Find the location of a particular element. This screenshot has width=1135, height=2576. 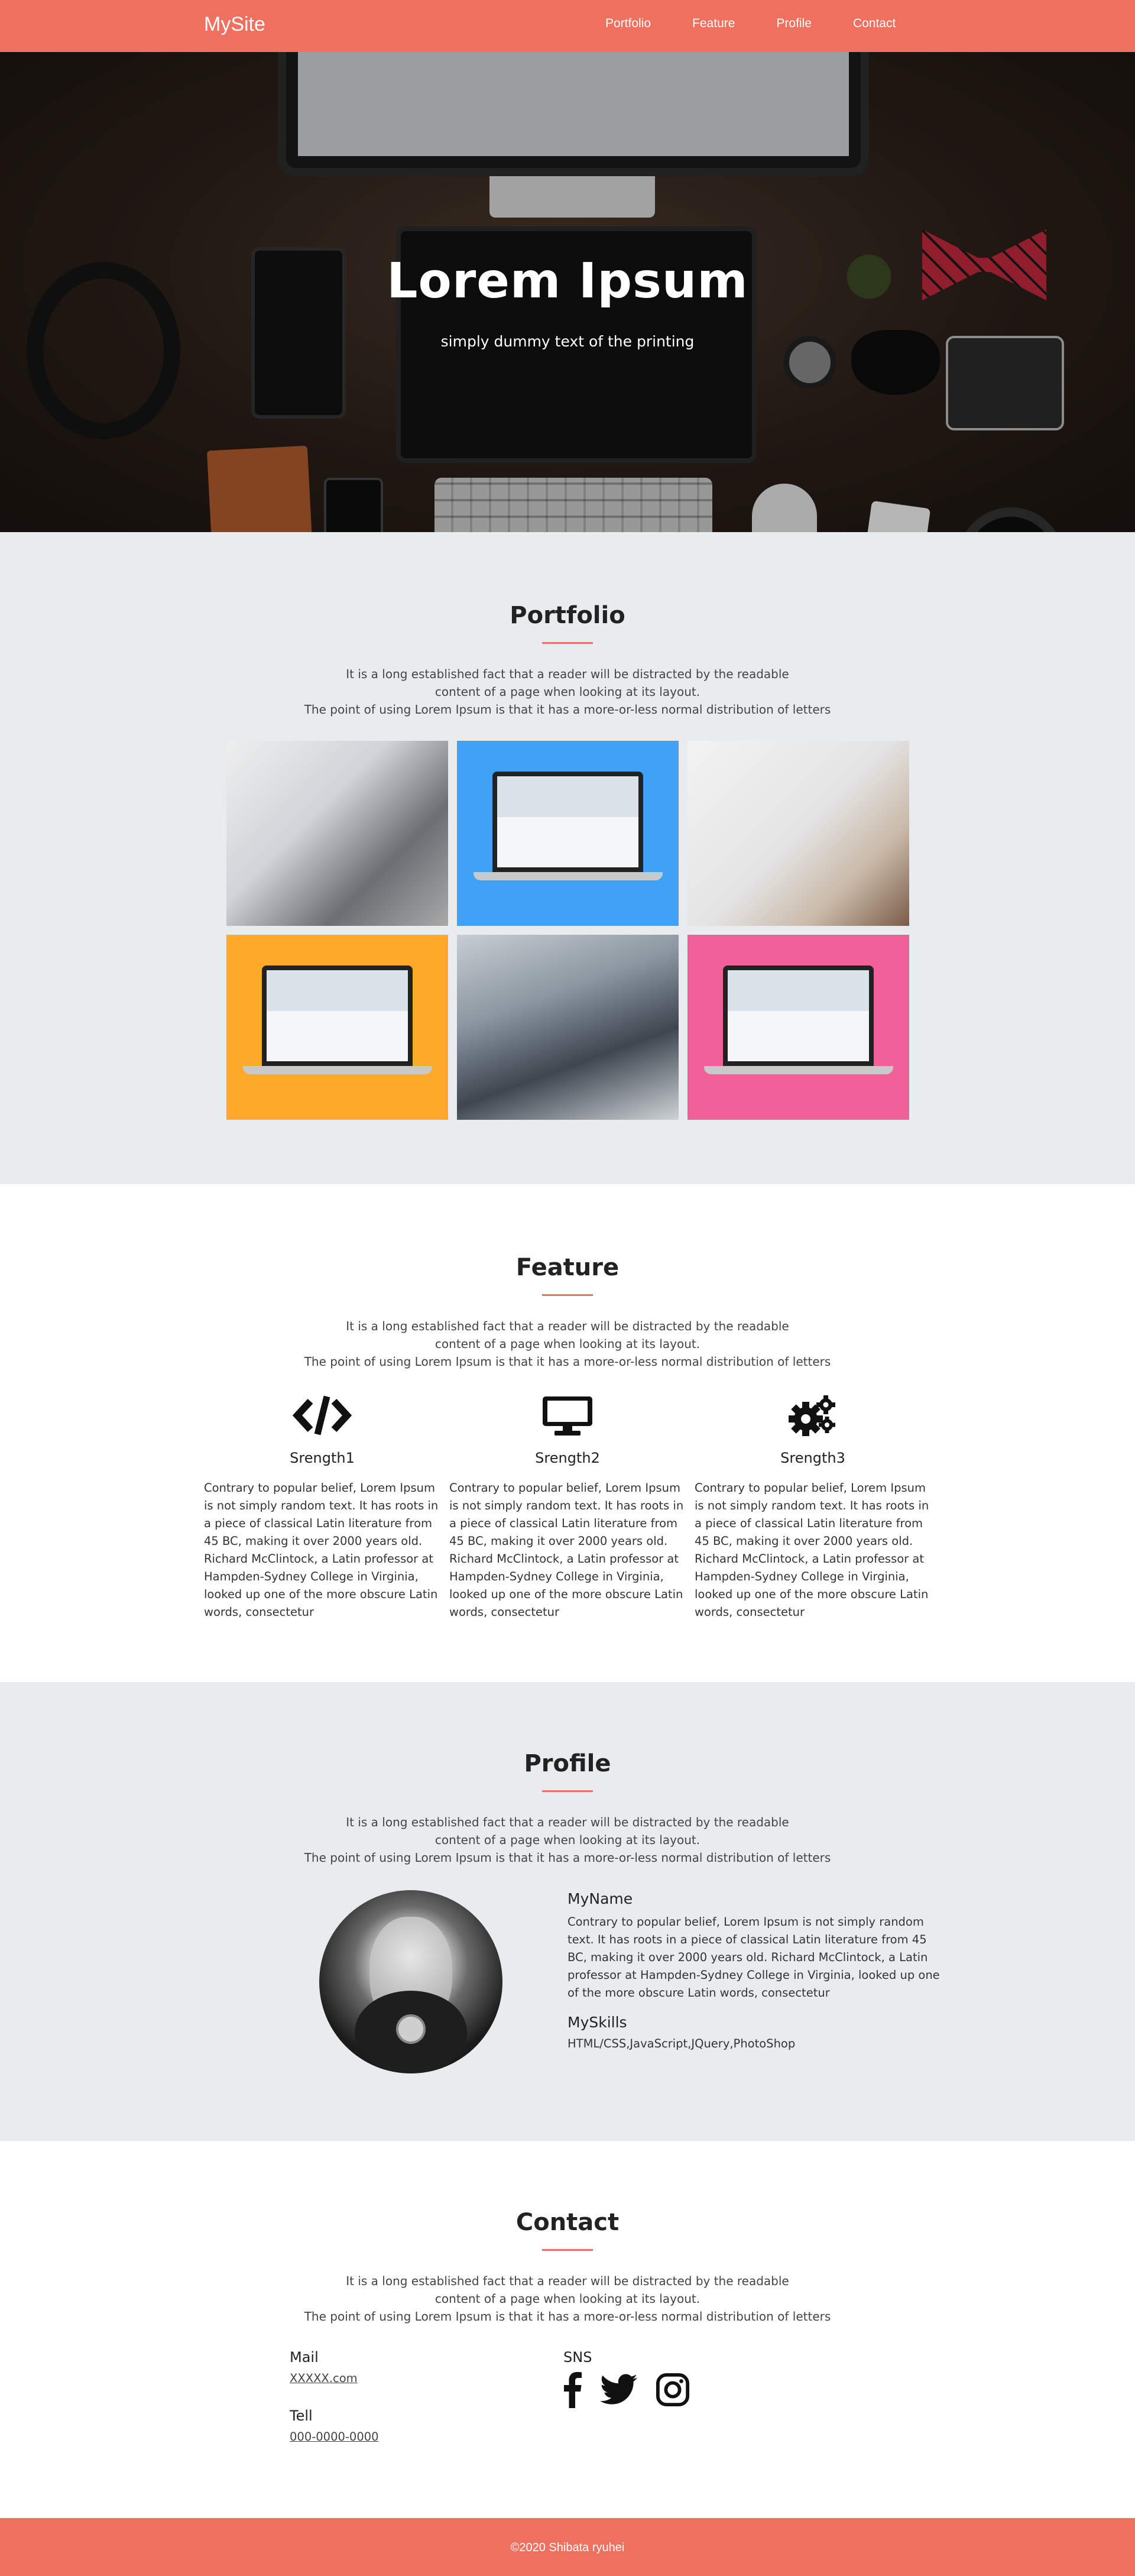

desktop-icon is located at coordinates (567, 1416).